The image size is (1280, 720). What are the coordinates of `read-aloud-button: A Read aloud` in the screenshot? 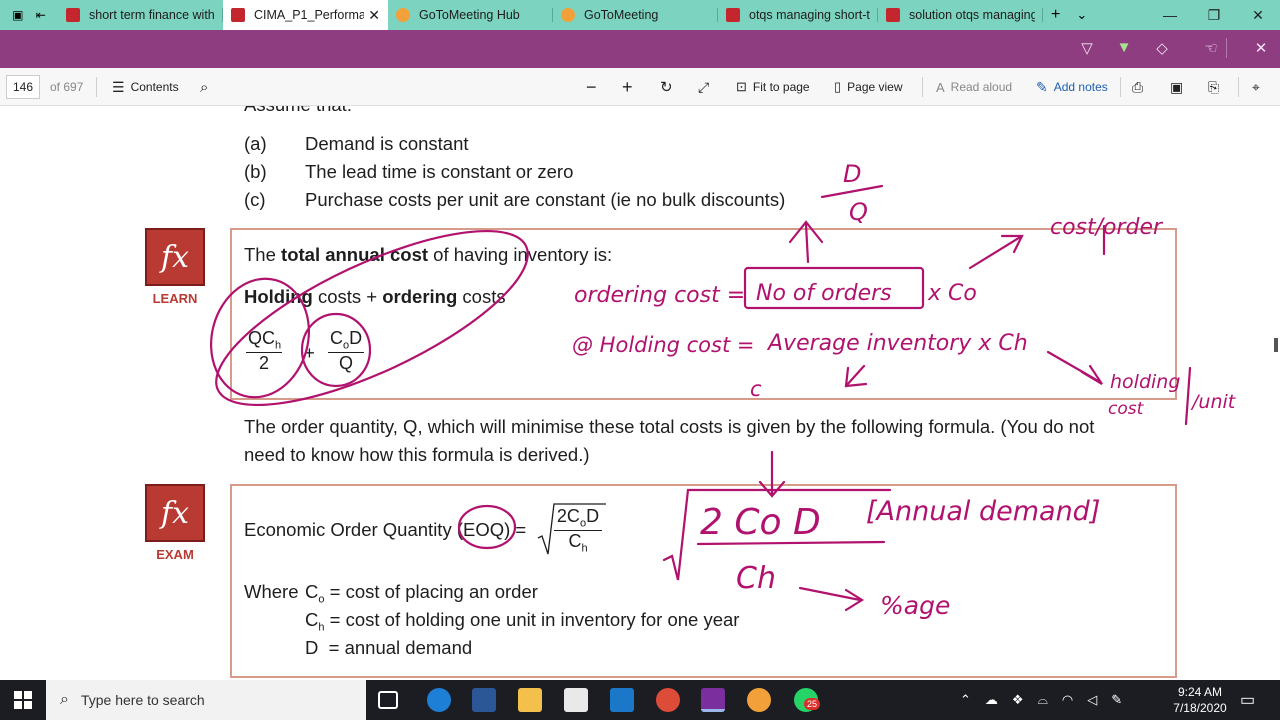 It's located at (974, 87).